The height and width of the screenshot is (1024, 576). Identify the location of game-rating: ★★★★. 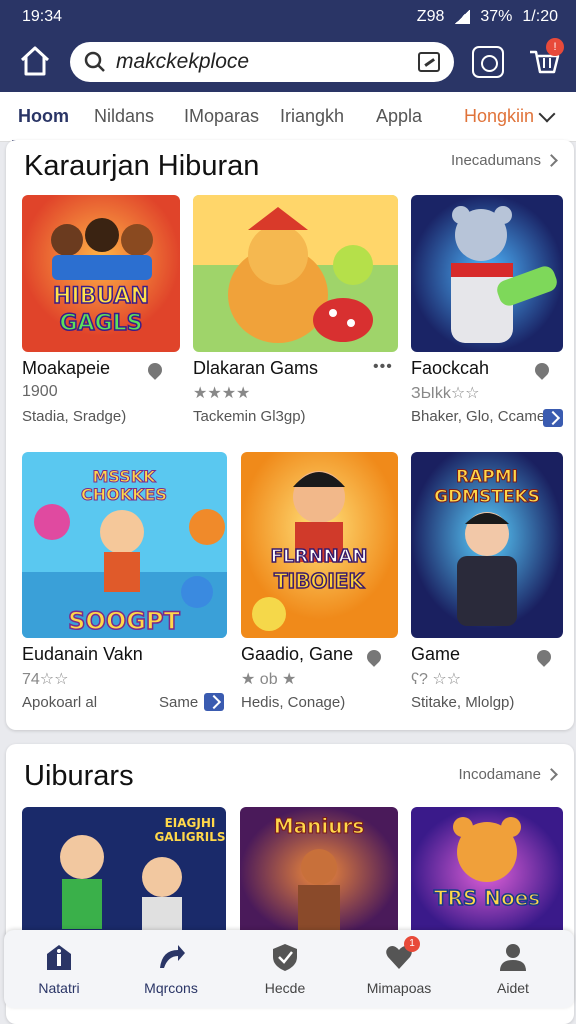
(222, 393).